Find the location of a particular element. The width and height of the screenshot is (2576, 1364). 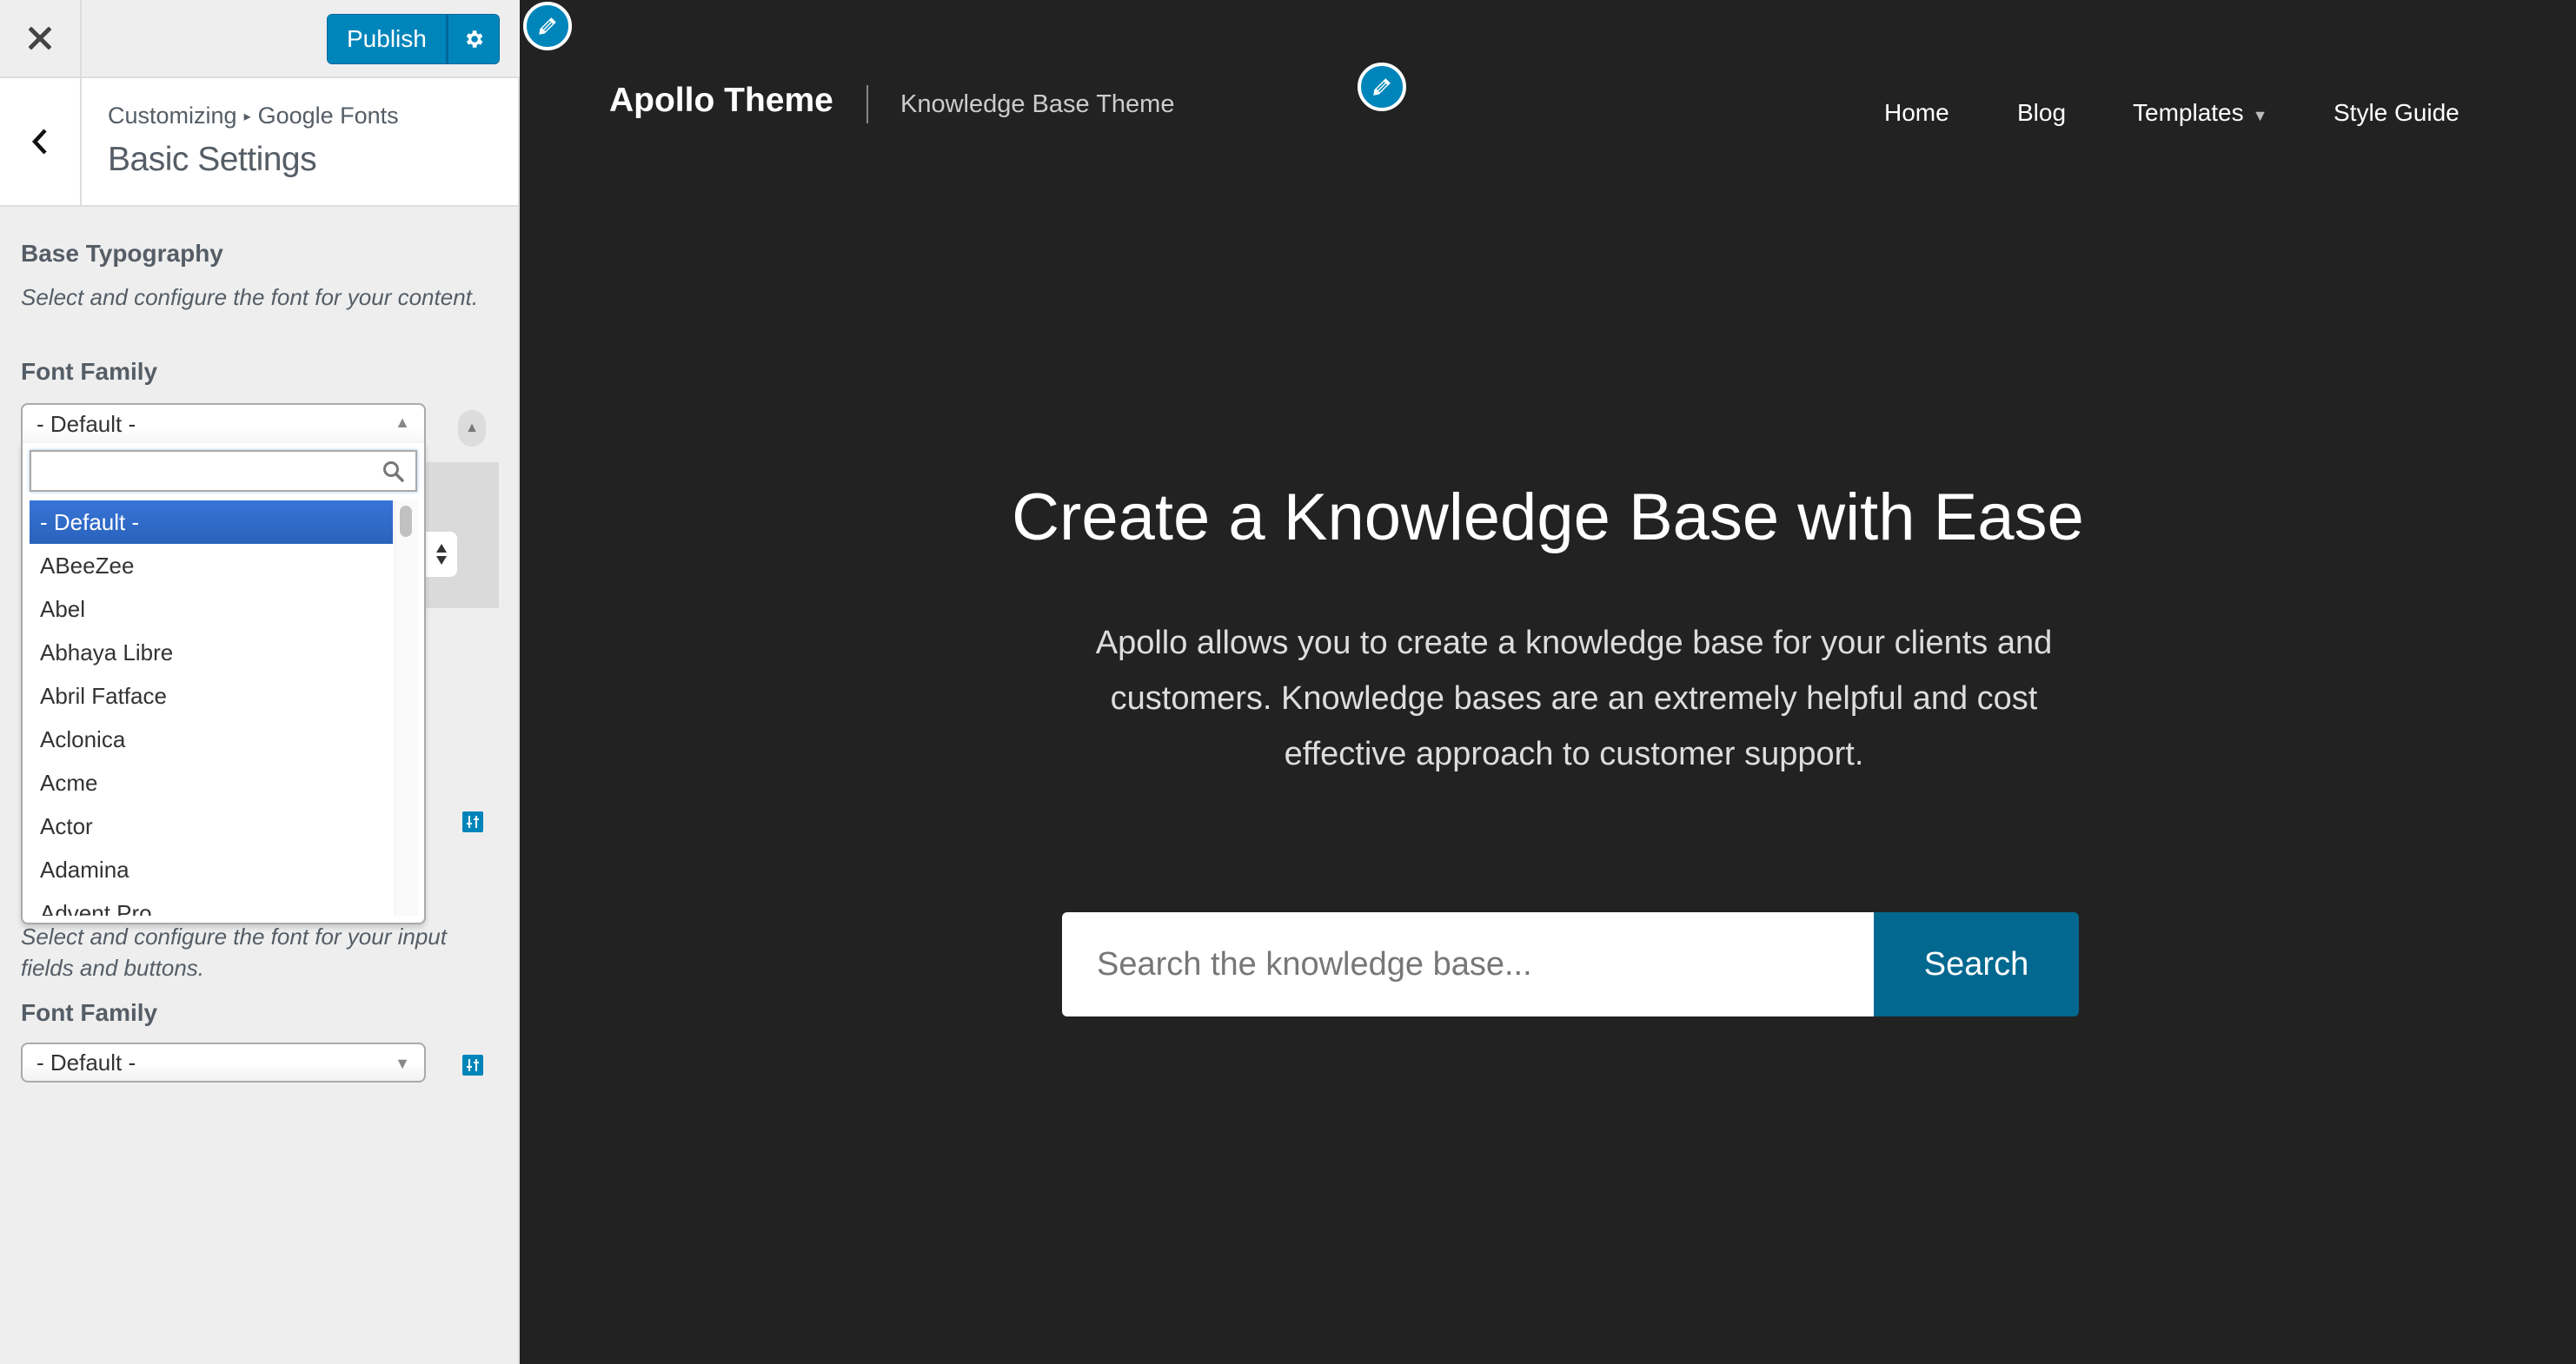

site-tagline: Knowledge Base Theme is located at coordinates (1037, 104).